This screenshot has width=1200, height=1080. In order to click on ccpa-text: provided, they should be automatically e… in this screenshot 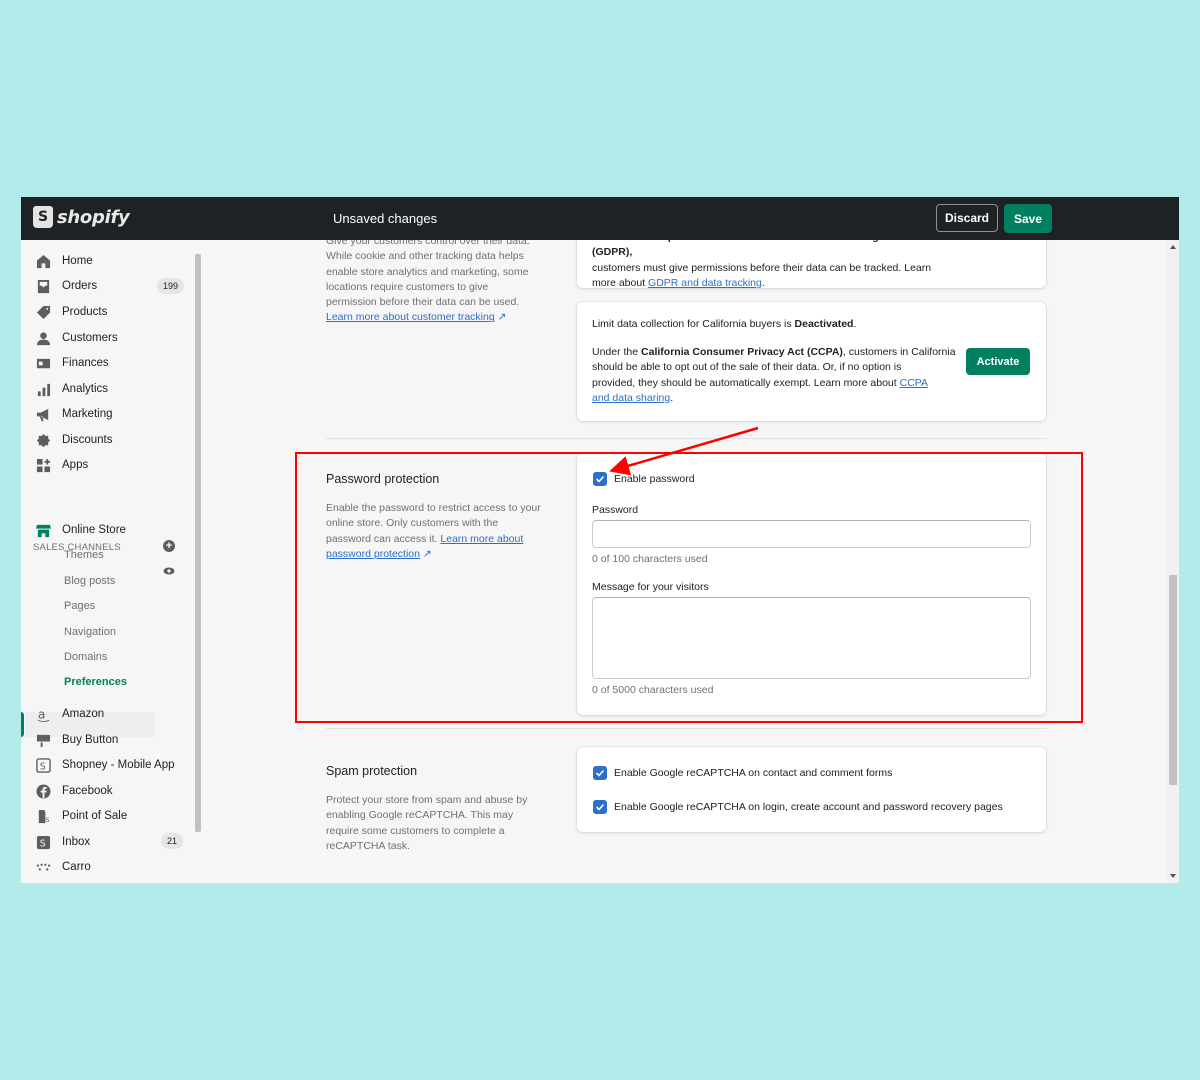, I will do `click(744, 382)`.